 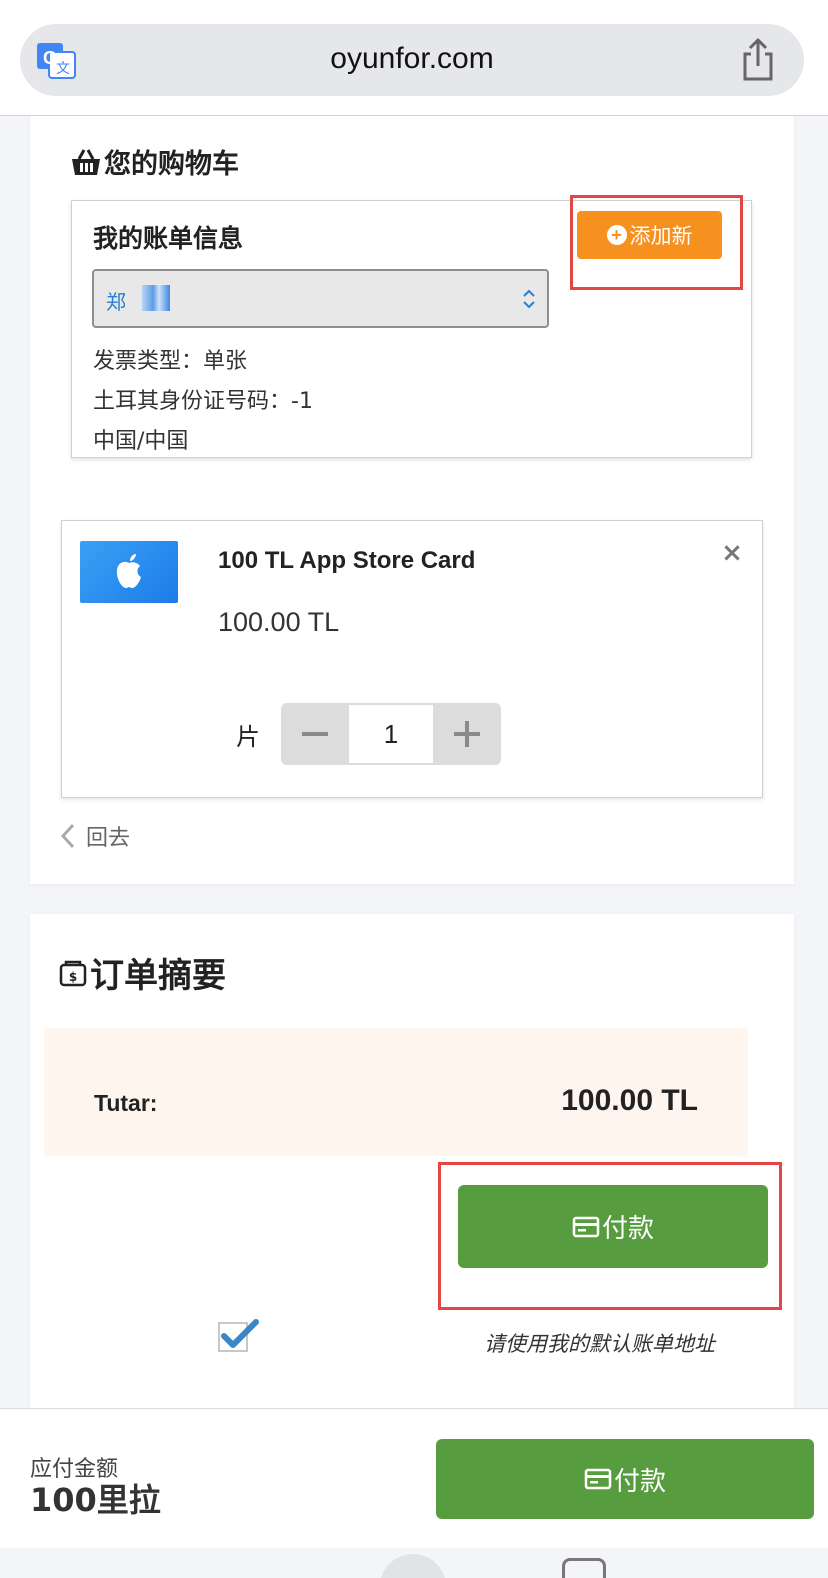 What do you see at coordinates (95, 1500) in the screenshot?
I see `amount-due-value: 100里拉` at bounding box center [95, 1500].